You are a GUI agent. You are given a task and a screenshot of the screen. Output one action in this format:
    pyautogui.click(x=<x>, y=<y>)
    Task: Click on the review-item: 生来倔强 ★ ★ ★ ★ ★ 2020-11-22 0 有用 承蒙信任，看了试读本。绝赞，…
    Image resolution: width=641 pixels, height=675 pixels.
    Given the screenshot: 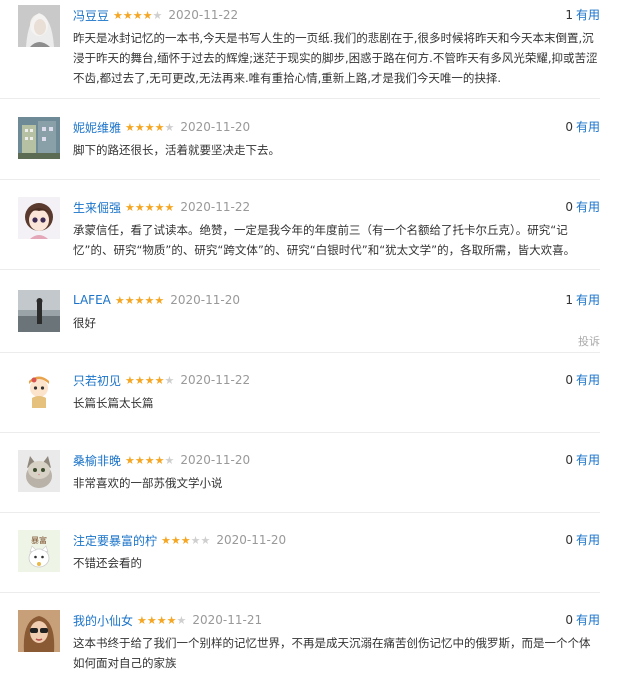 What is the action you would take?
    pyautogui.click(x=300, y=233)
    